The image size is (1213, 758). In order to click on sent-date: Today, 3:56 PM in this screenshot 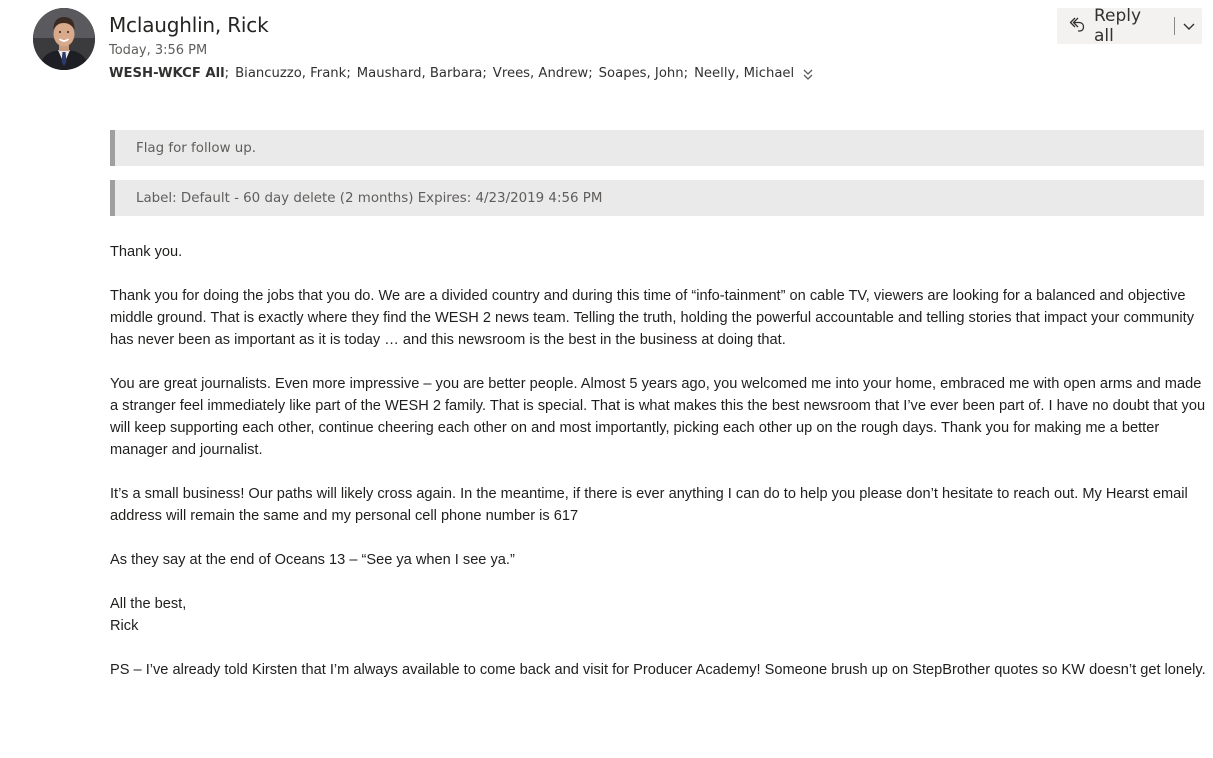, I will do `click(158, 50)`.